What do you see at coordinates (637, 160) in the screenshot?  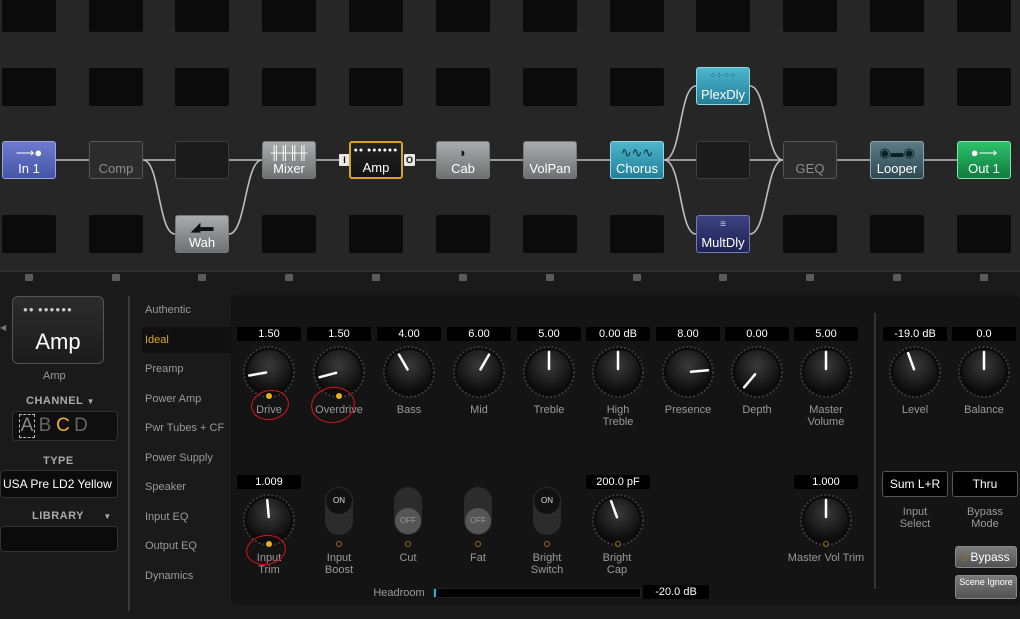 I see `block-chorus: ∿∿∿ Chorus` at bounding box center [637, 160].